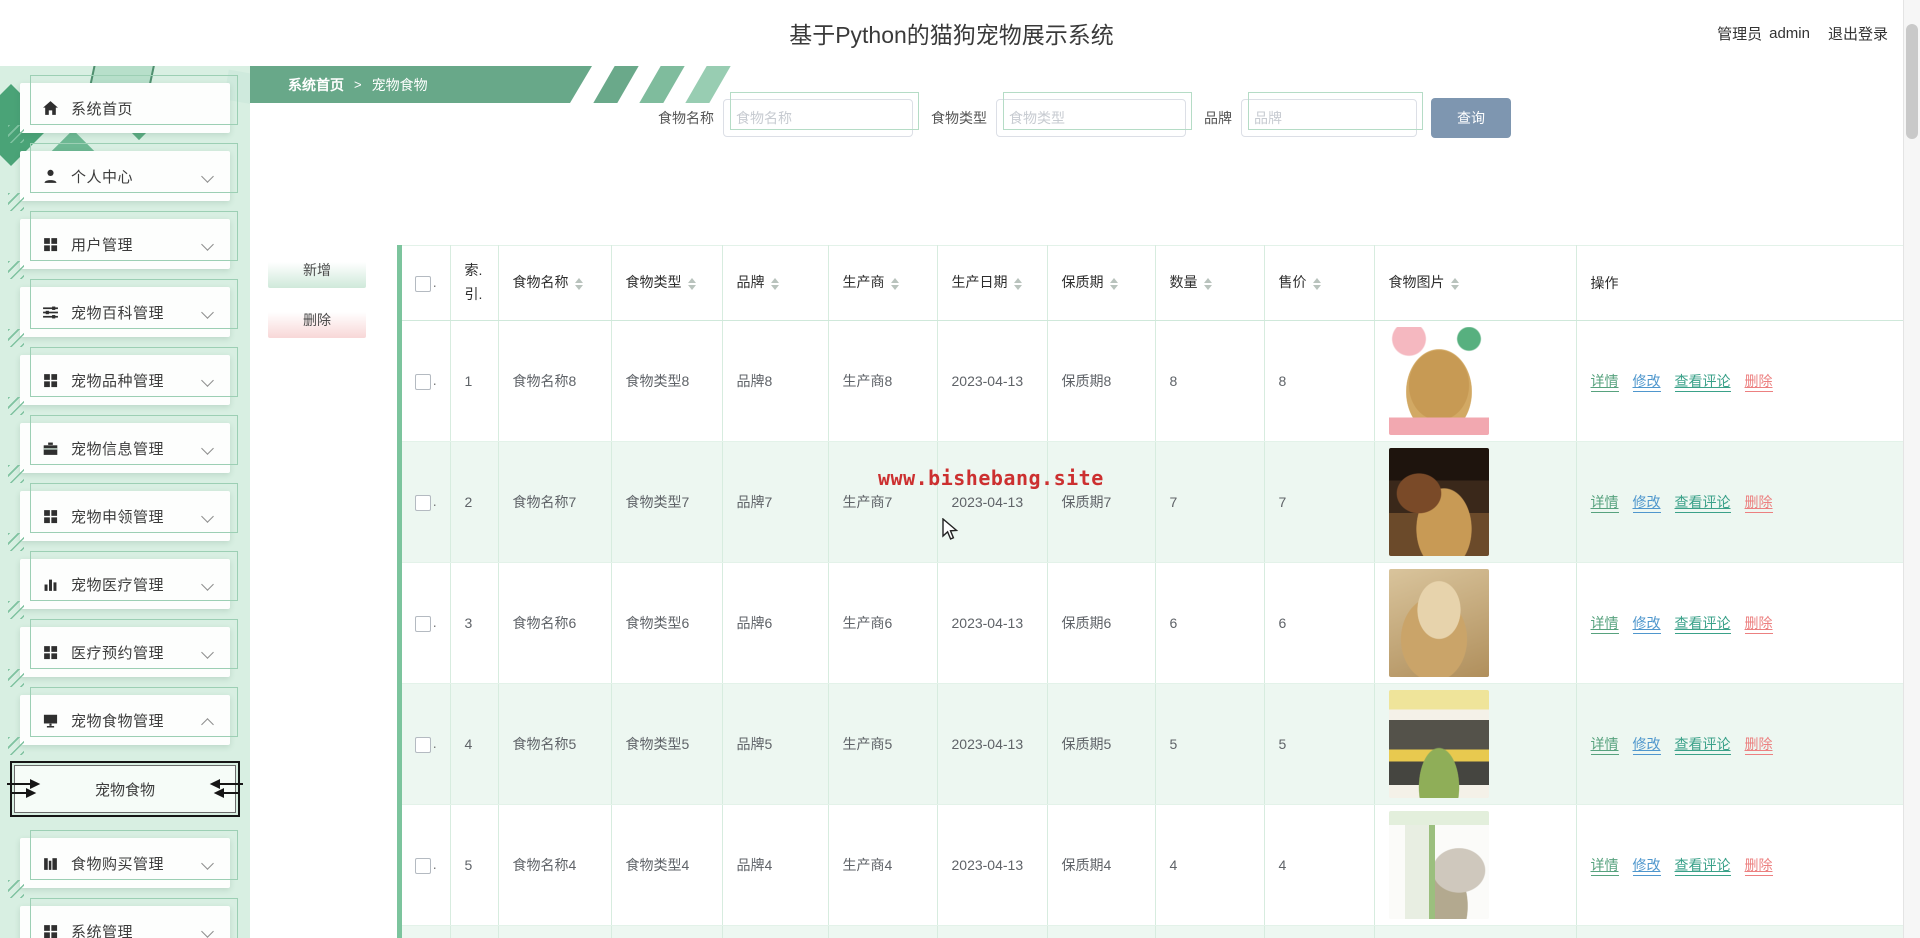 The image size is (1920, 938). What do you see at coordinates (123, 864) in the screenshot?
I see `sidebar-item-food-purchase: 食物购买管理` at bounding box center [123, 864].